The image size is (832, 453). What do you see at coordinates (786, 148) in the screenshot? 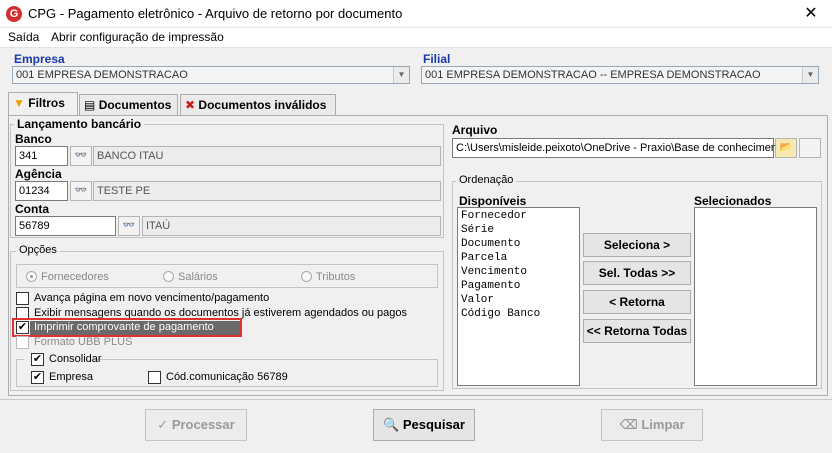
I see `open-folder-icon: 📂` at bounding box center [786, 148].